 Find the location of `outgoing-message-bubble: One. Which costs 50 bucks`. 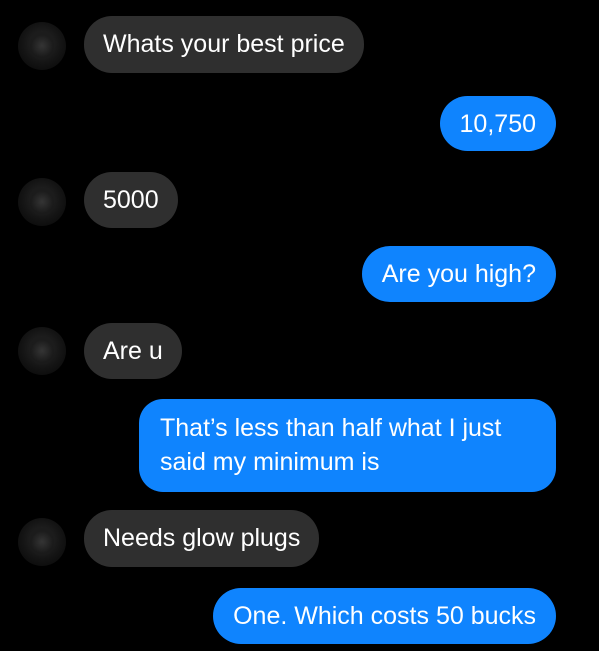

outgoing-message-bubble: One. Which costs 50 bucks is located at coordinates (384, 616).